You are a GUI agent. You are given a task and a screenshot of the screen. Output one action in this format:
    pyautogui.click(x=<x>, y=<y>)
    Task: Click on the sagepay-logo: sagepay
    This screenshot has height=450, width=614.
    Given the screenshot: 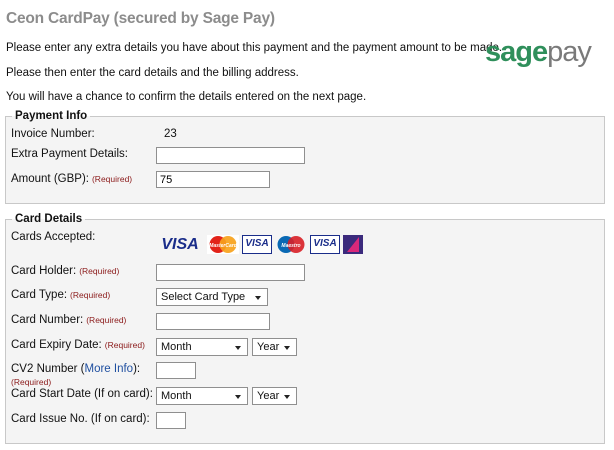 What is the action you would take?
    pyautogui.click(x=538, y=52)
    